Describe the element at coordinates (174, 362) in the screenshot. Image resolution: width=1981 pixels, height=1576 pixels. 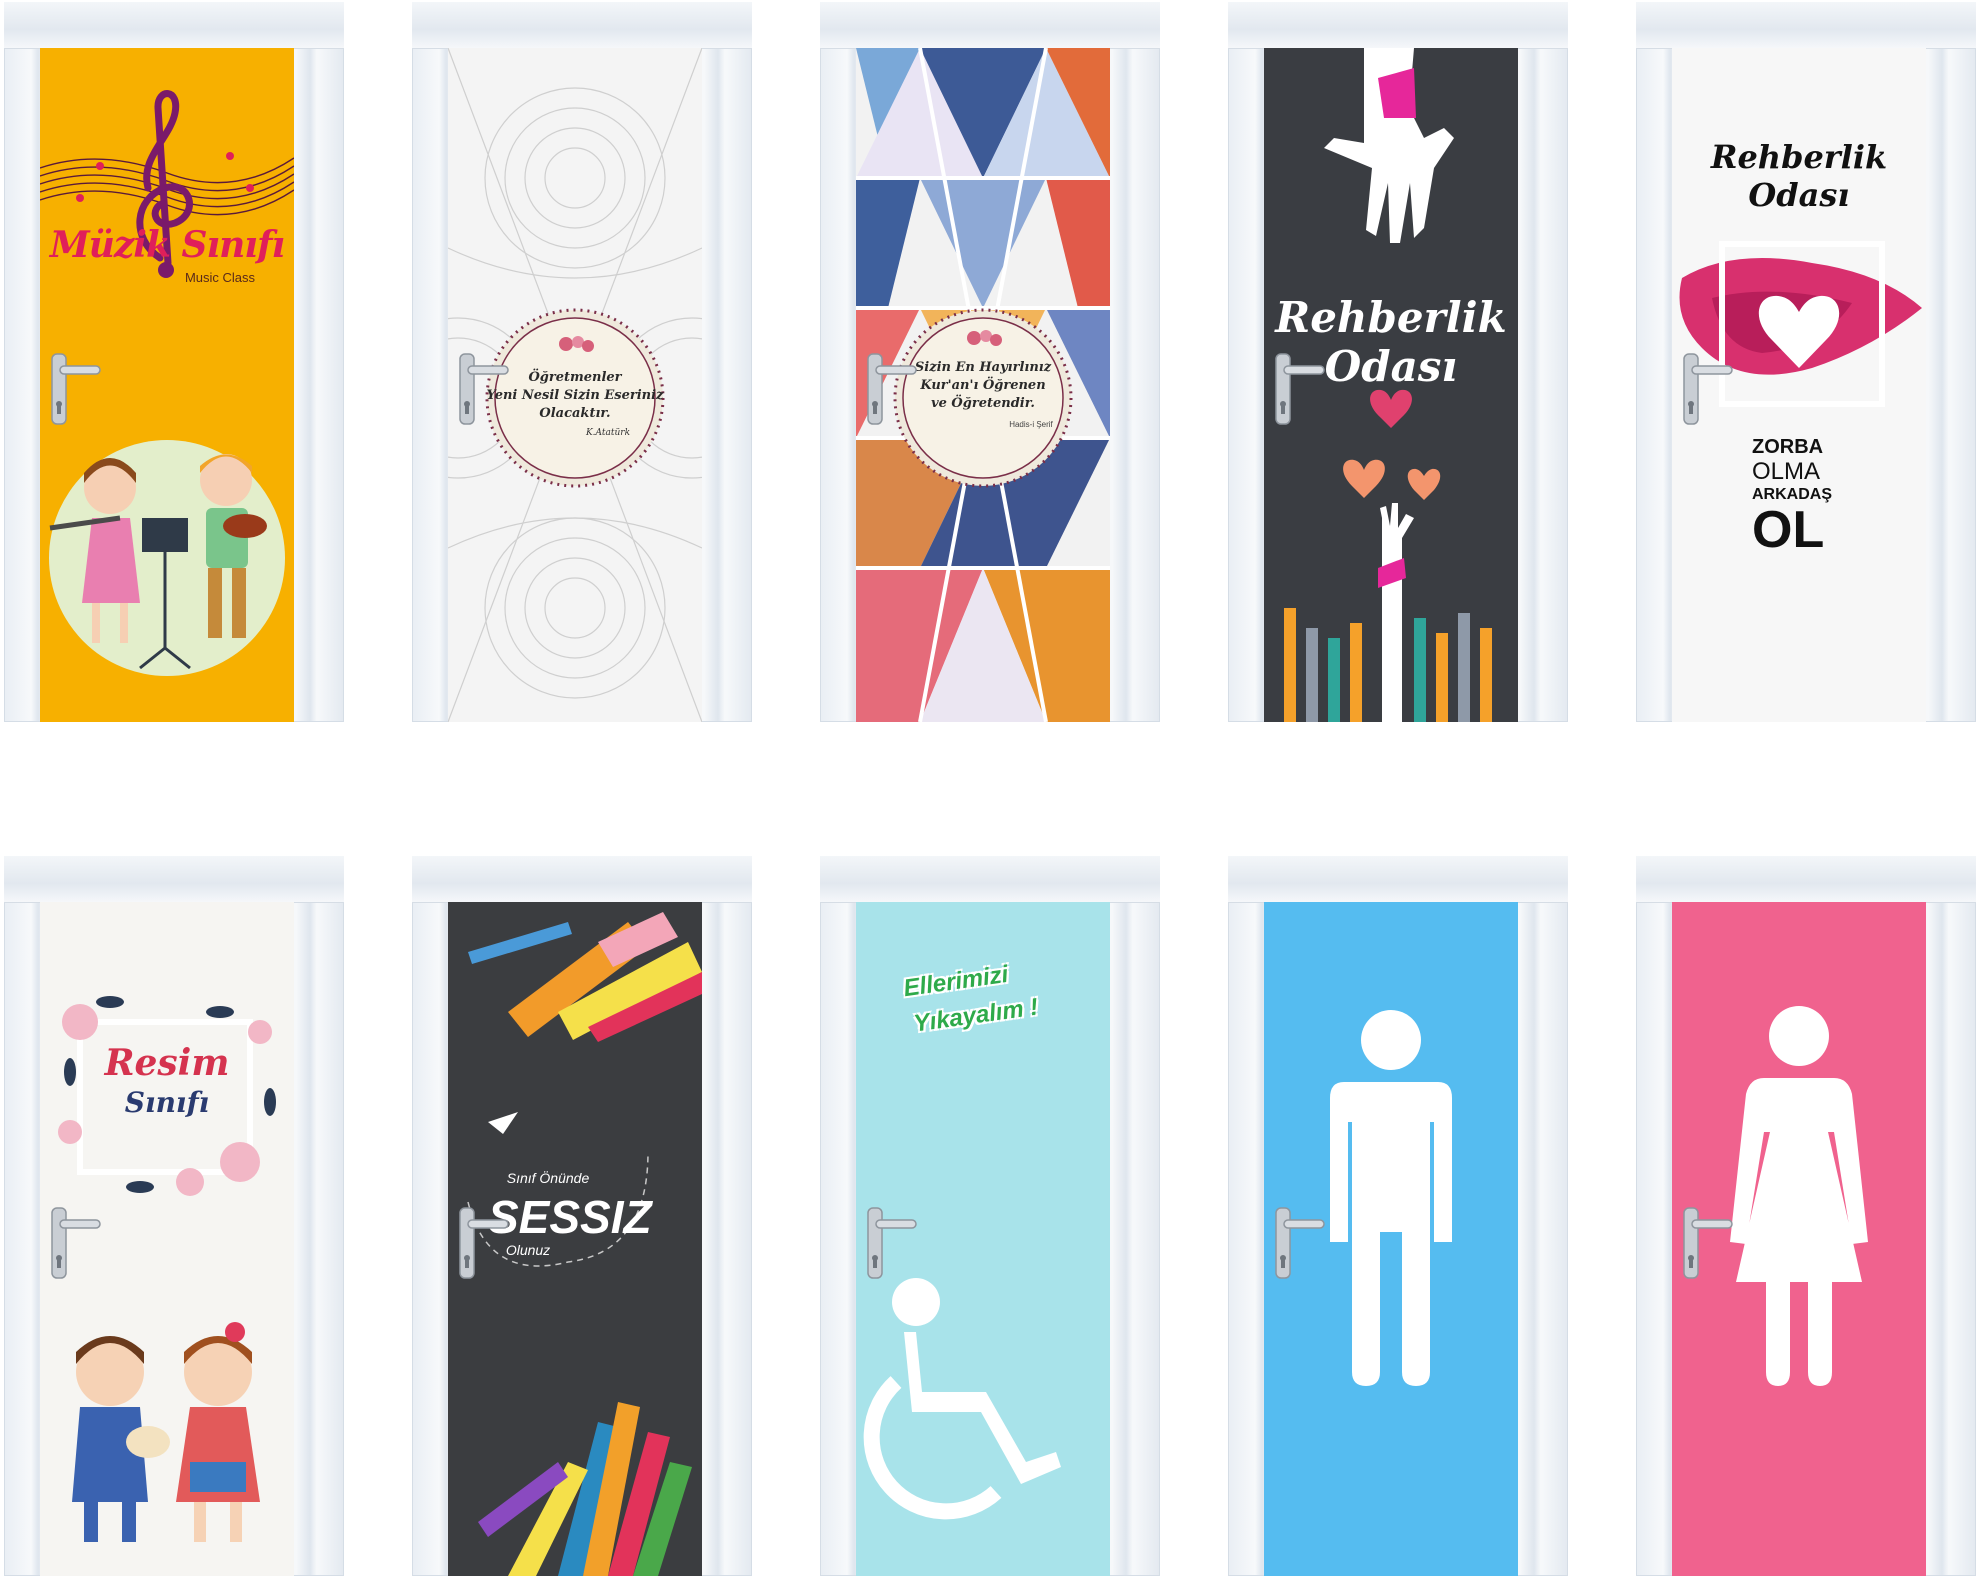
I see `door-muzik-sinifi: Müzik Sınıfı Music Class` at that location.